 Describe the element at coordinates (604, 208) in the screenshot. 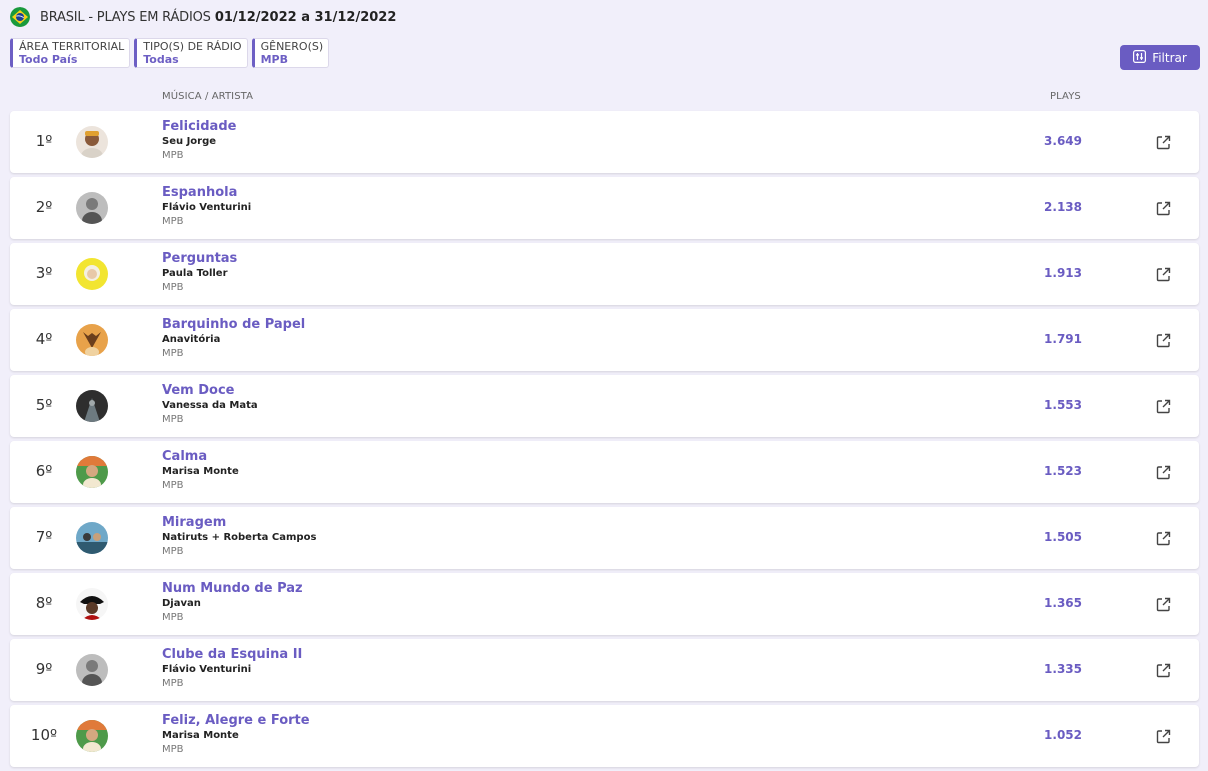

I see `ranking-row: 2º Espanhola Flávio Venturini MPB 2.138` at that location.